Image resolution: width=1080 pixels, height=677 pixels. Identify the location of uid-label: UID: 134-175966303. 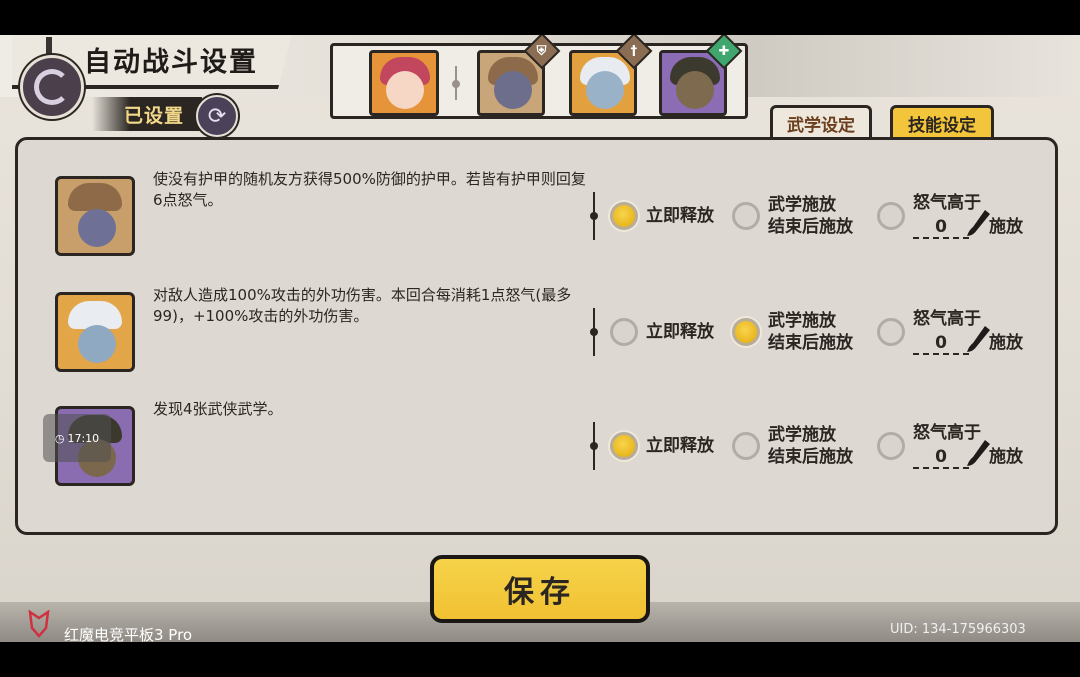
(958, 629).